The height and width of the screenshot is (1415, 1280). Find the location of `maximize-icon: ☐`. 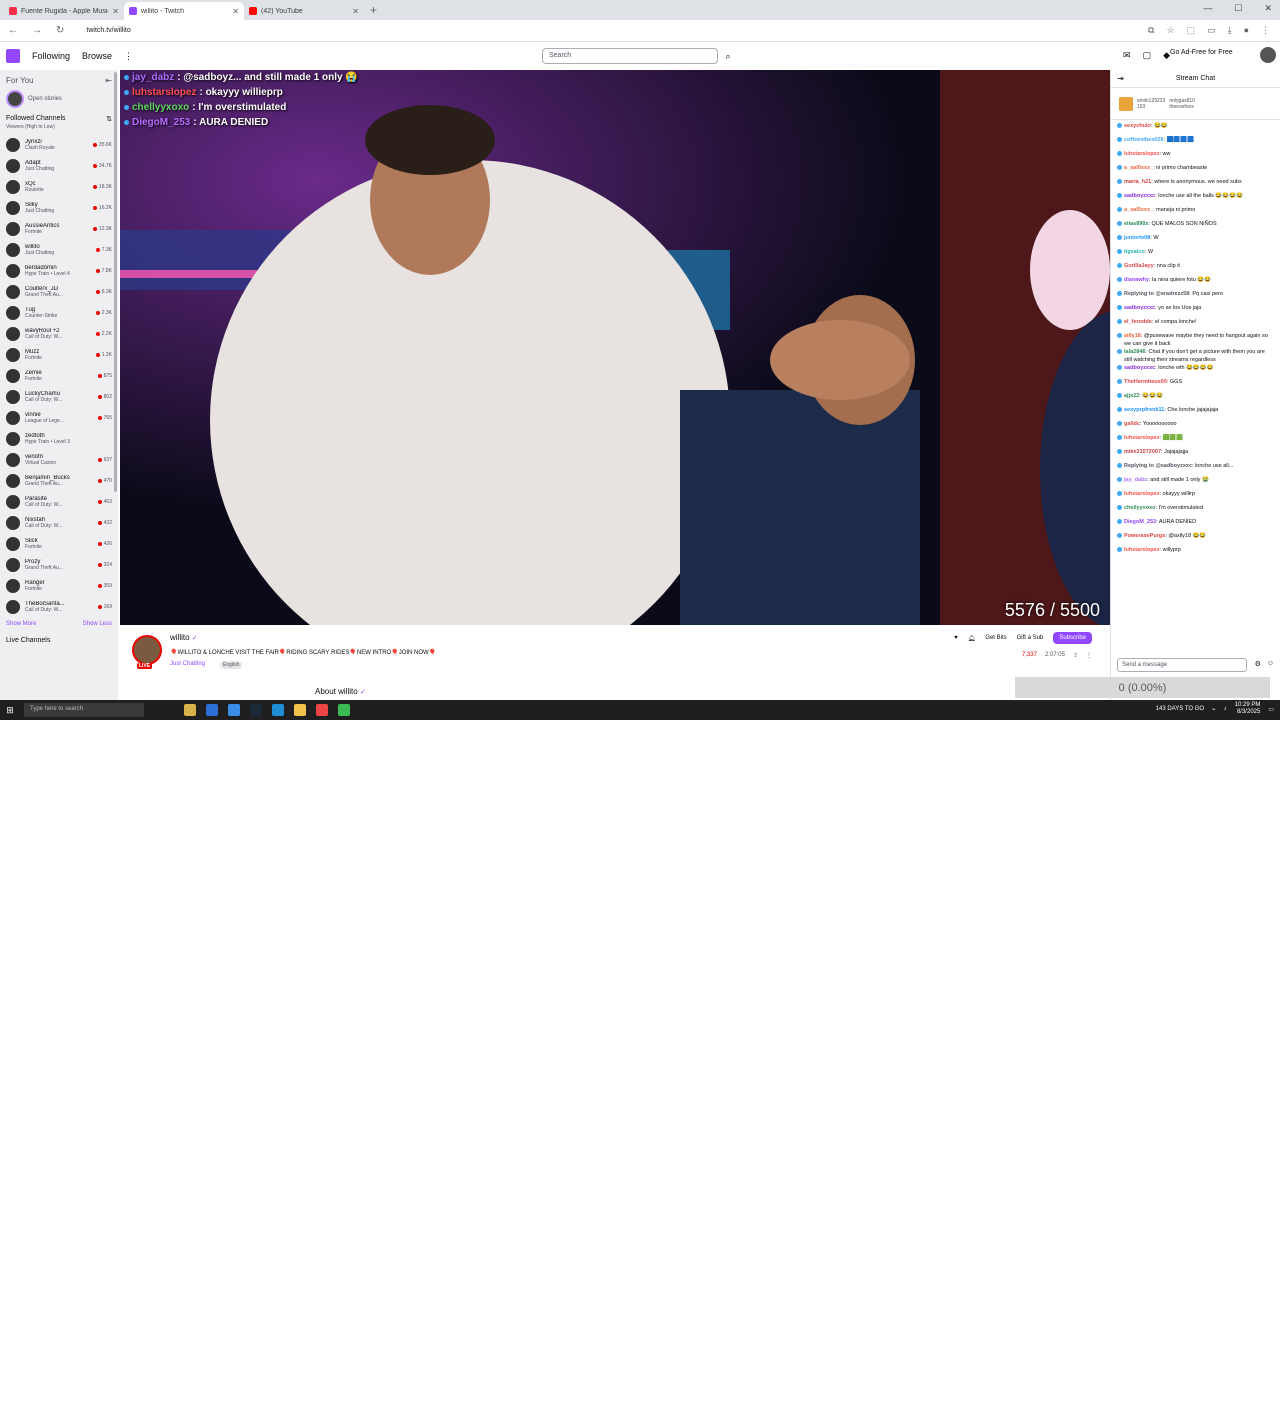

maximize-icon: ☐ is located at coordinates (1238, 8).